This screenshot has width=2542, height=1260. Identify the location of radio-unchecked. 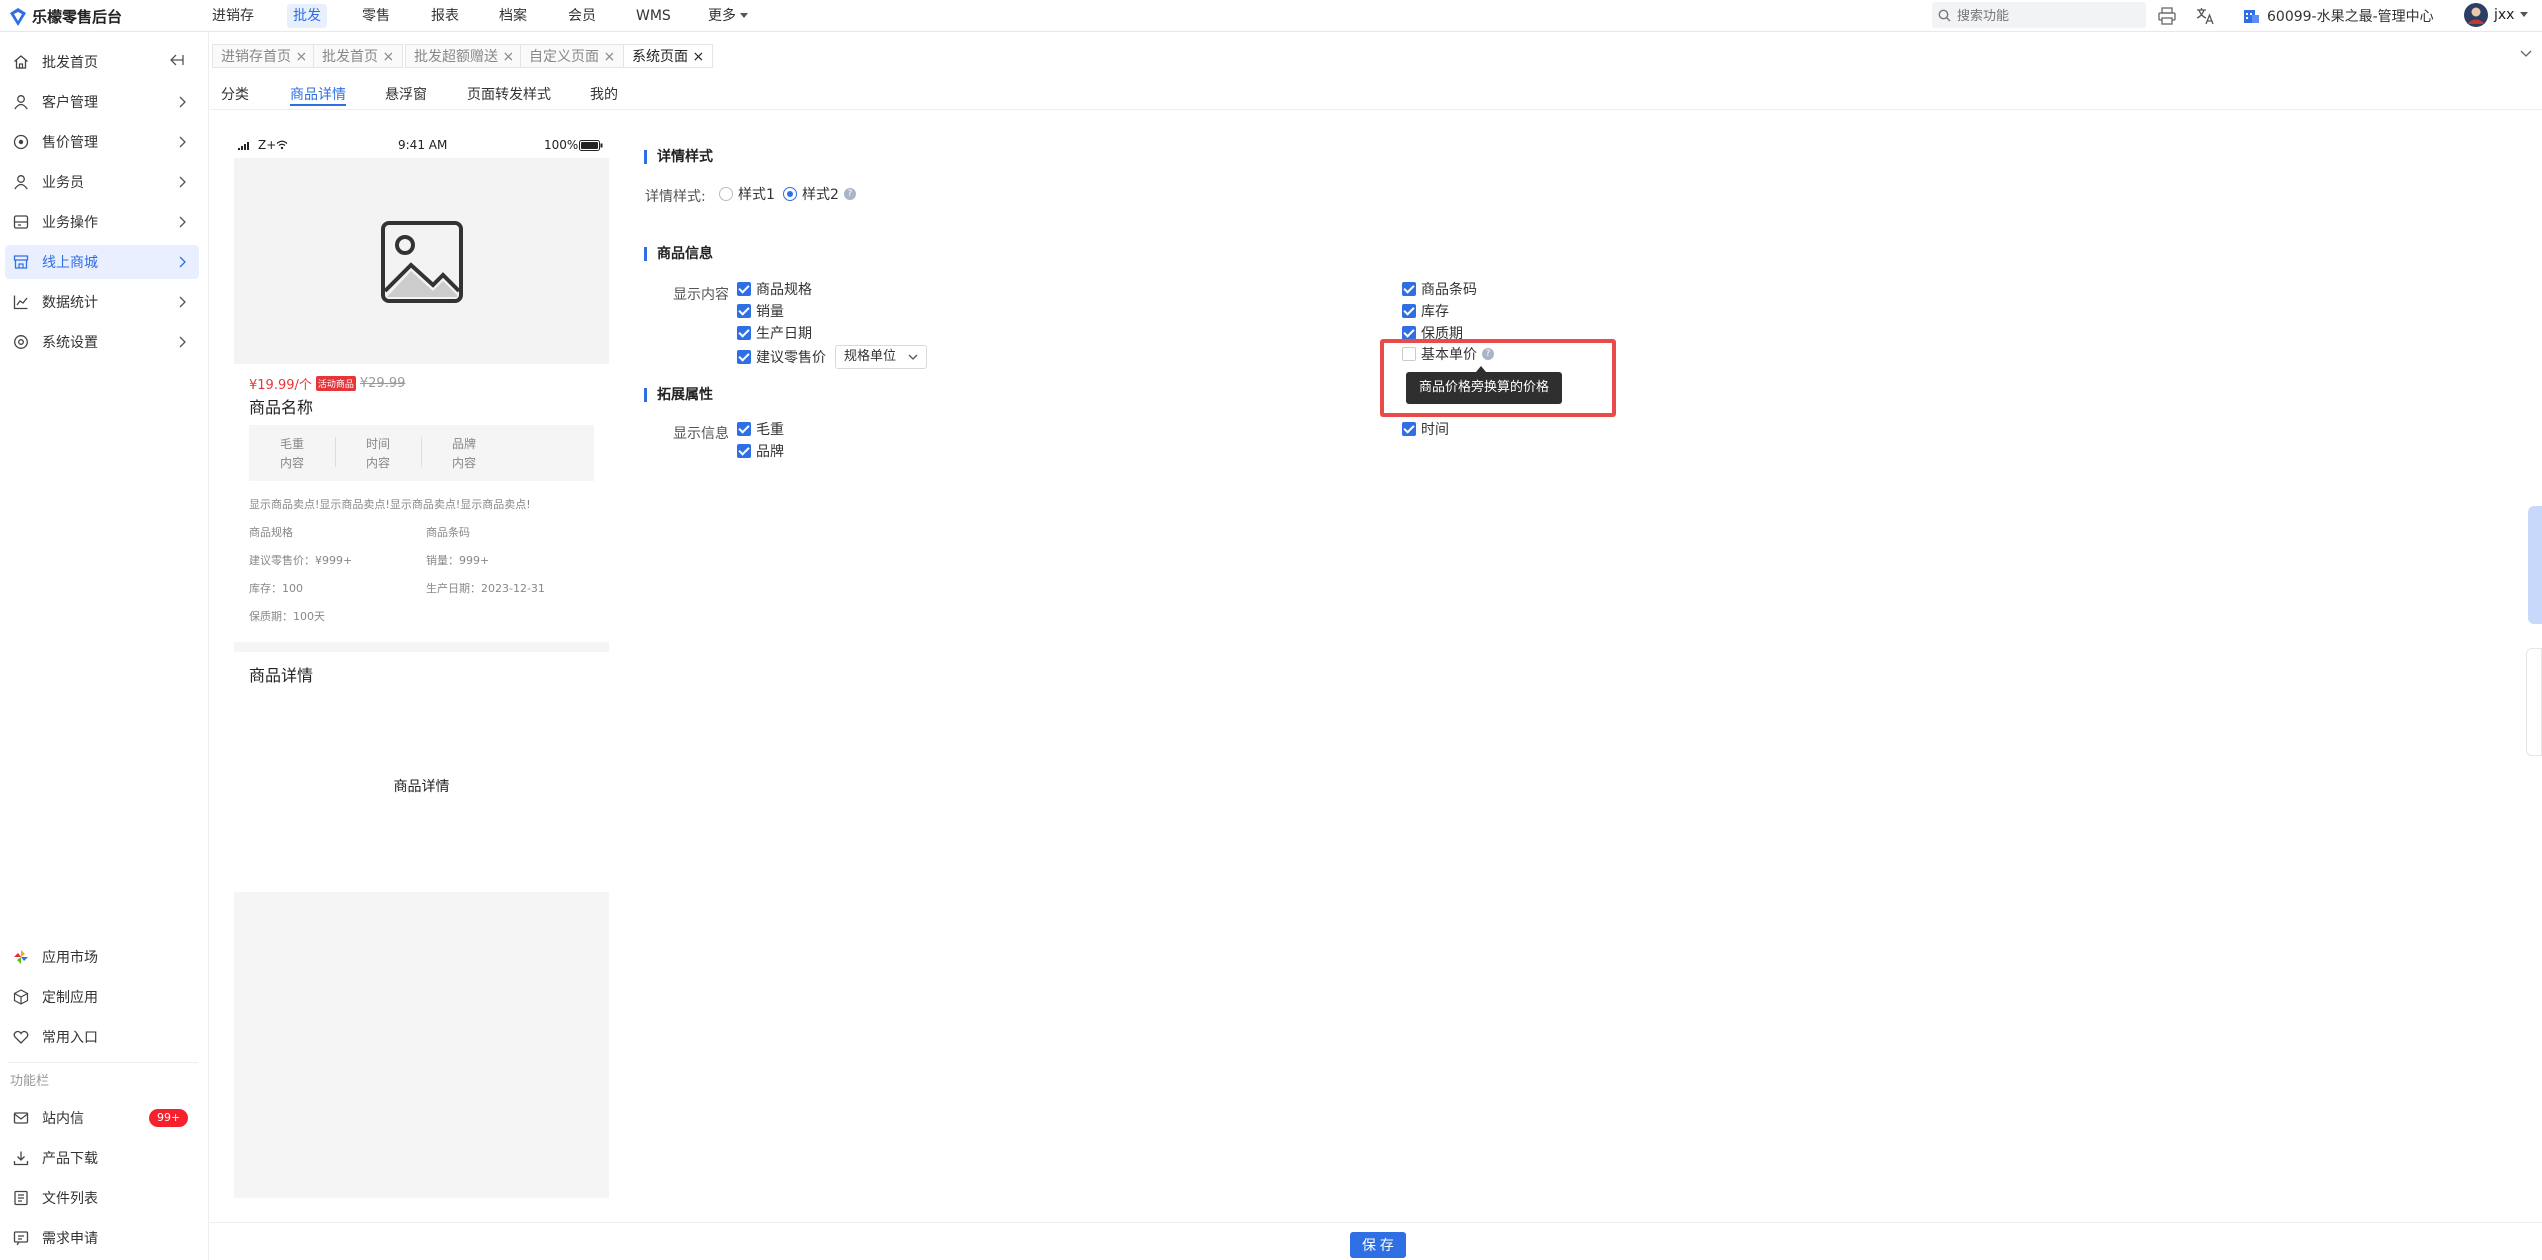
(726, 194).